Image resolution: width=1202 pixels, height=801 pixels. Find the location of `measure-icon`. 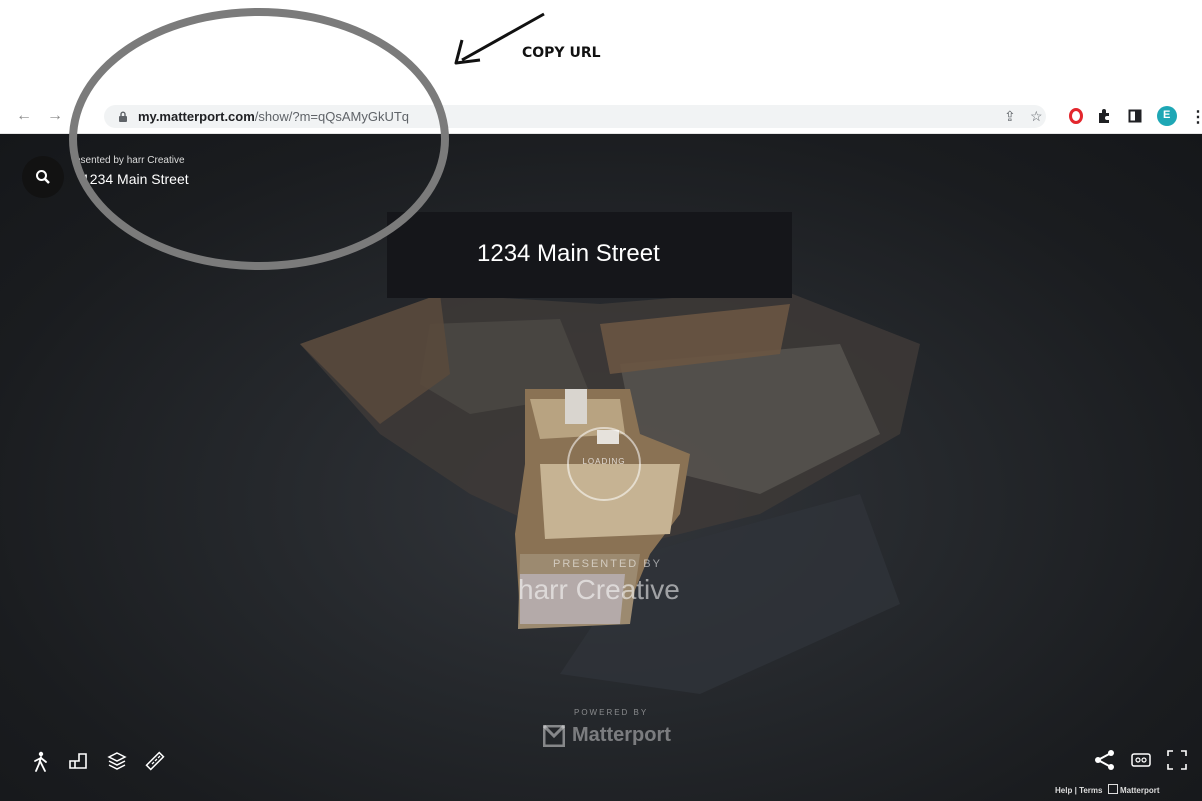

measure-icon is located at coordinates (155, 761).